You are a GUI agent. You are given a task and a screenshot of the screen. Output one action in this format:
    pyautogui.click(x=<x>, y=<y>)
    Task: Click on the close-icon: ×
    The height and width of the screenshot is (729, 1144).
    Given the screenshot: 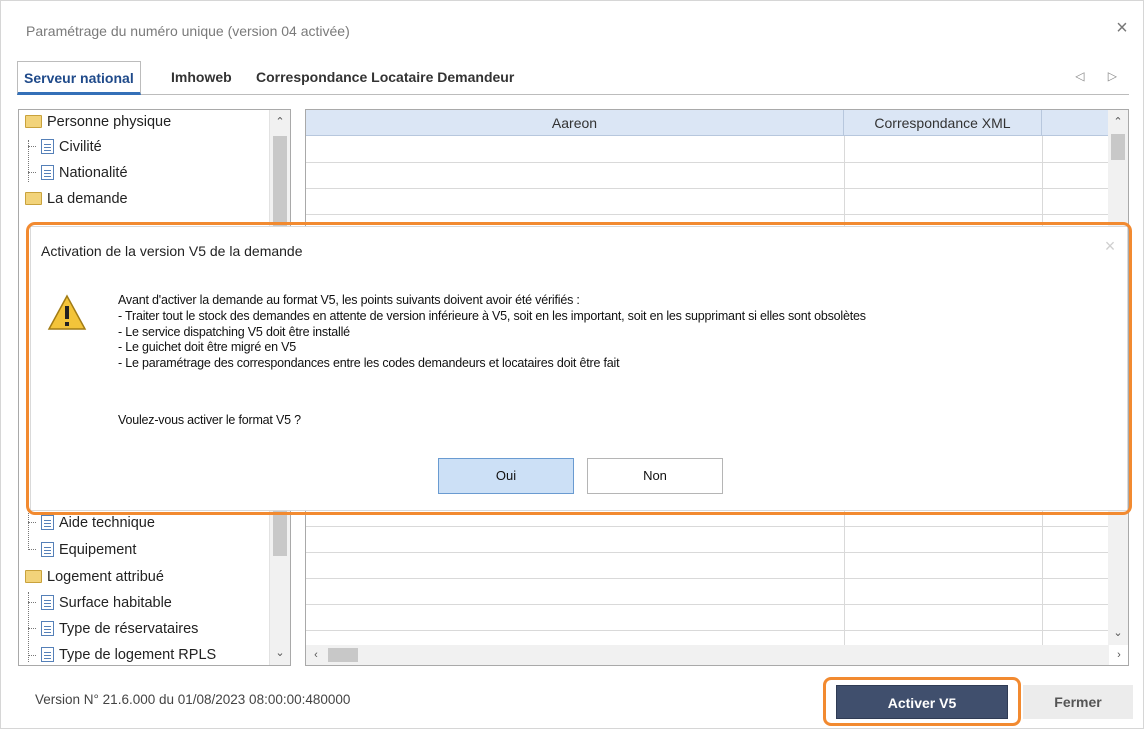 What is the action you would take?
    pyautogui.click(x=1122, y=28)
    